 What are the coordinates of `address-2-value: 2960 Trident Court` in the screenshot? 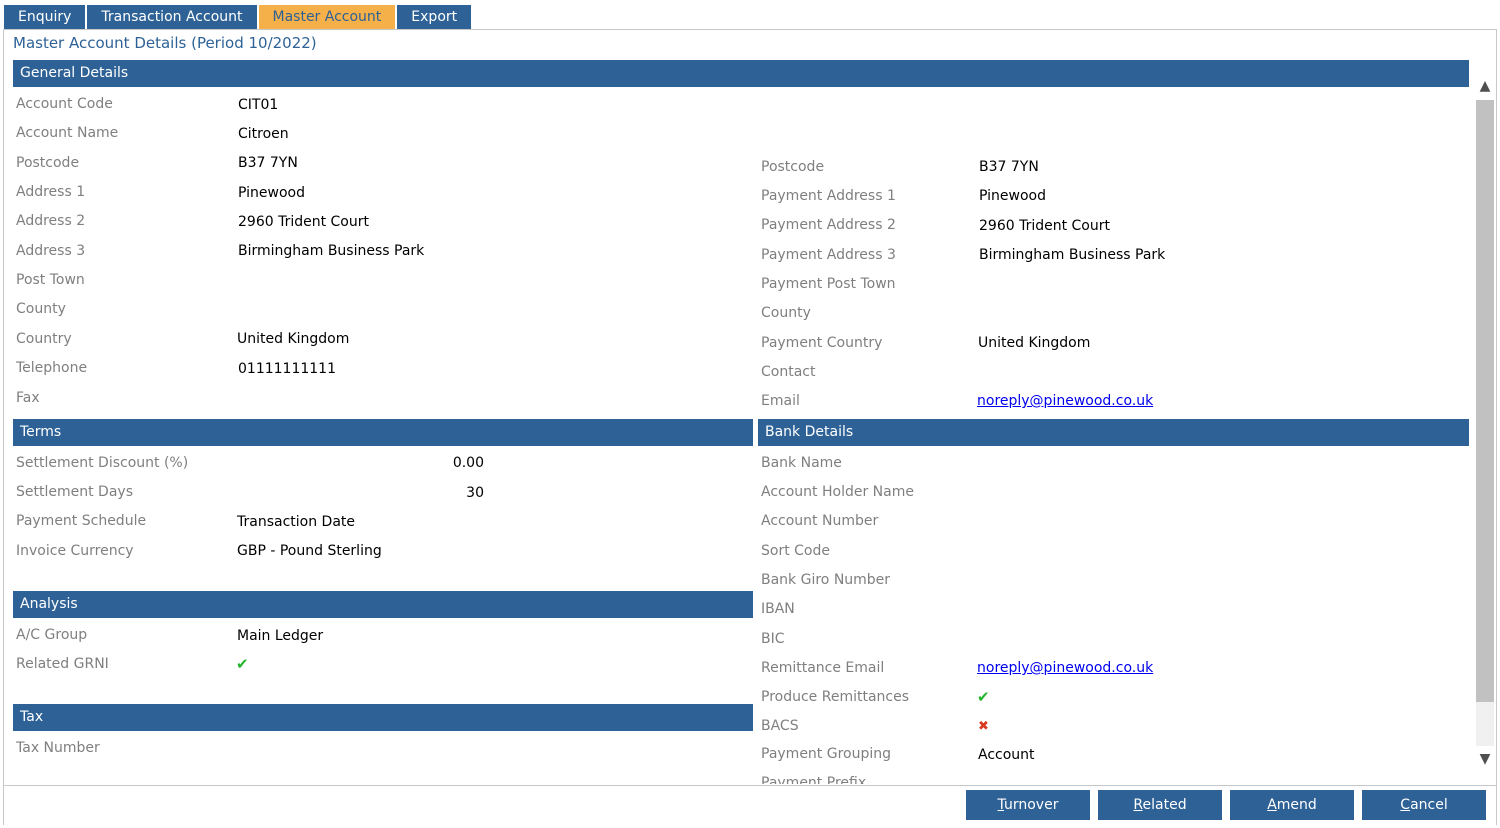 It's located at (303, 222).